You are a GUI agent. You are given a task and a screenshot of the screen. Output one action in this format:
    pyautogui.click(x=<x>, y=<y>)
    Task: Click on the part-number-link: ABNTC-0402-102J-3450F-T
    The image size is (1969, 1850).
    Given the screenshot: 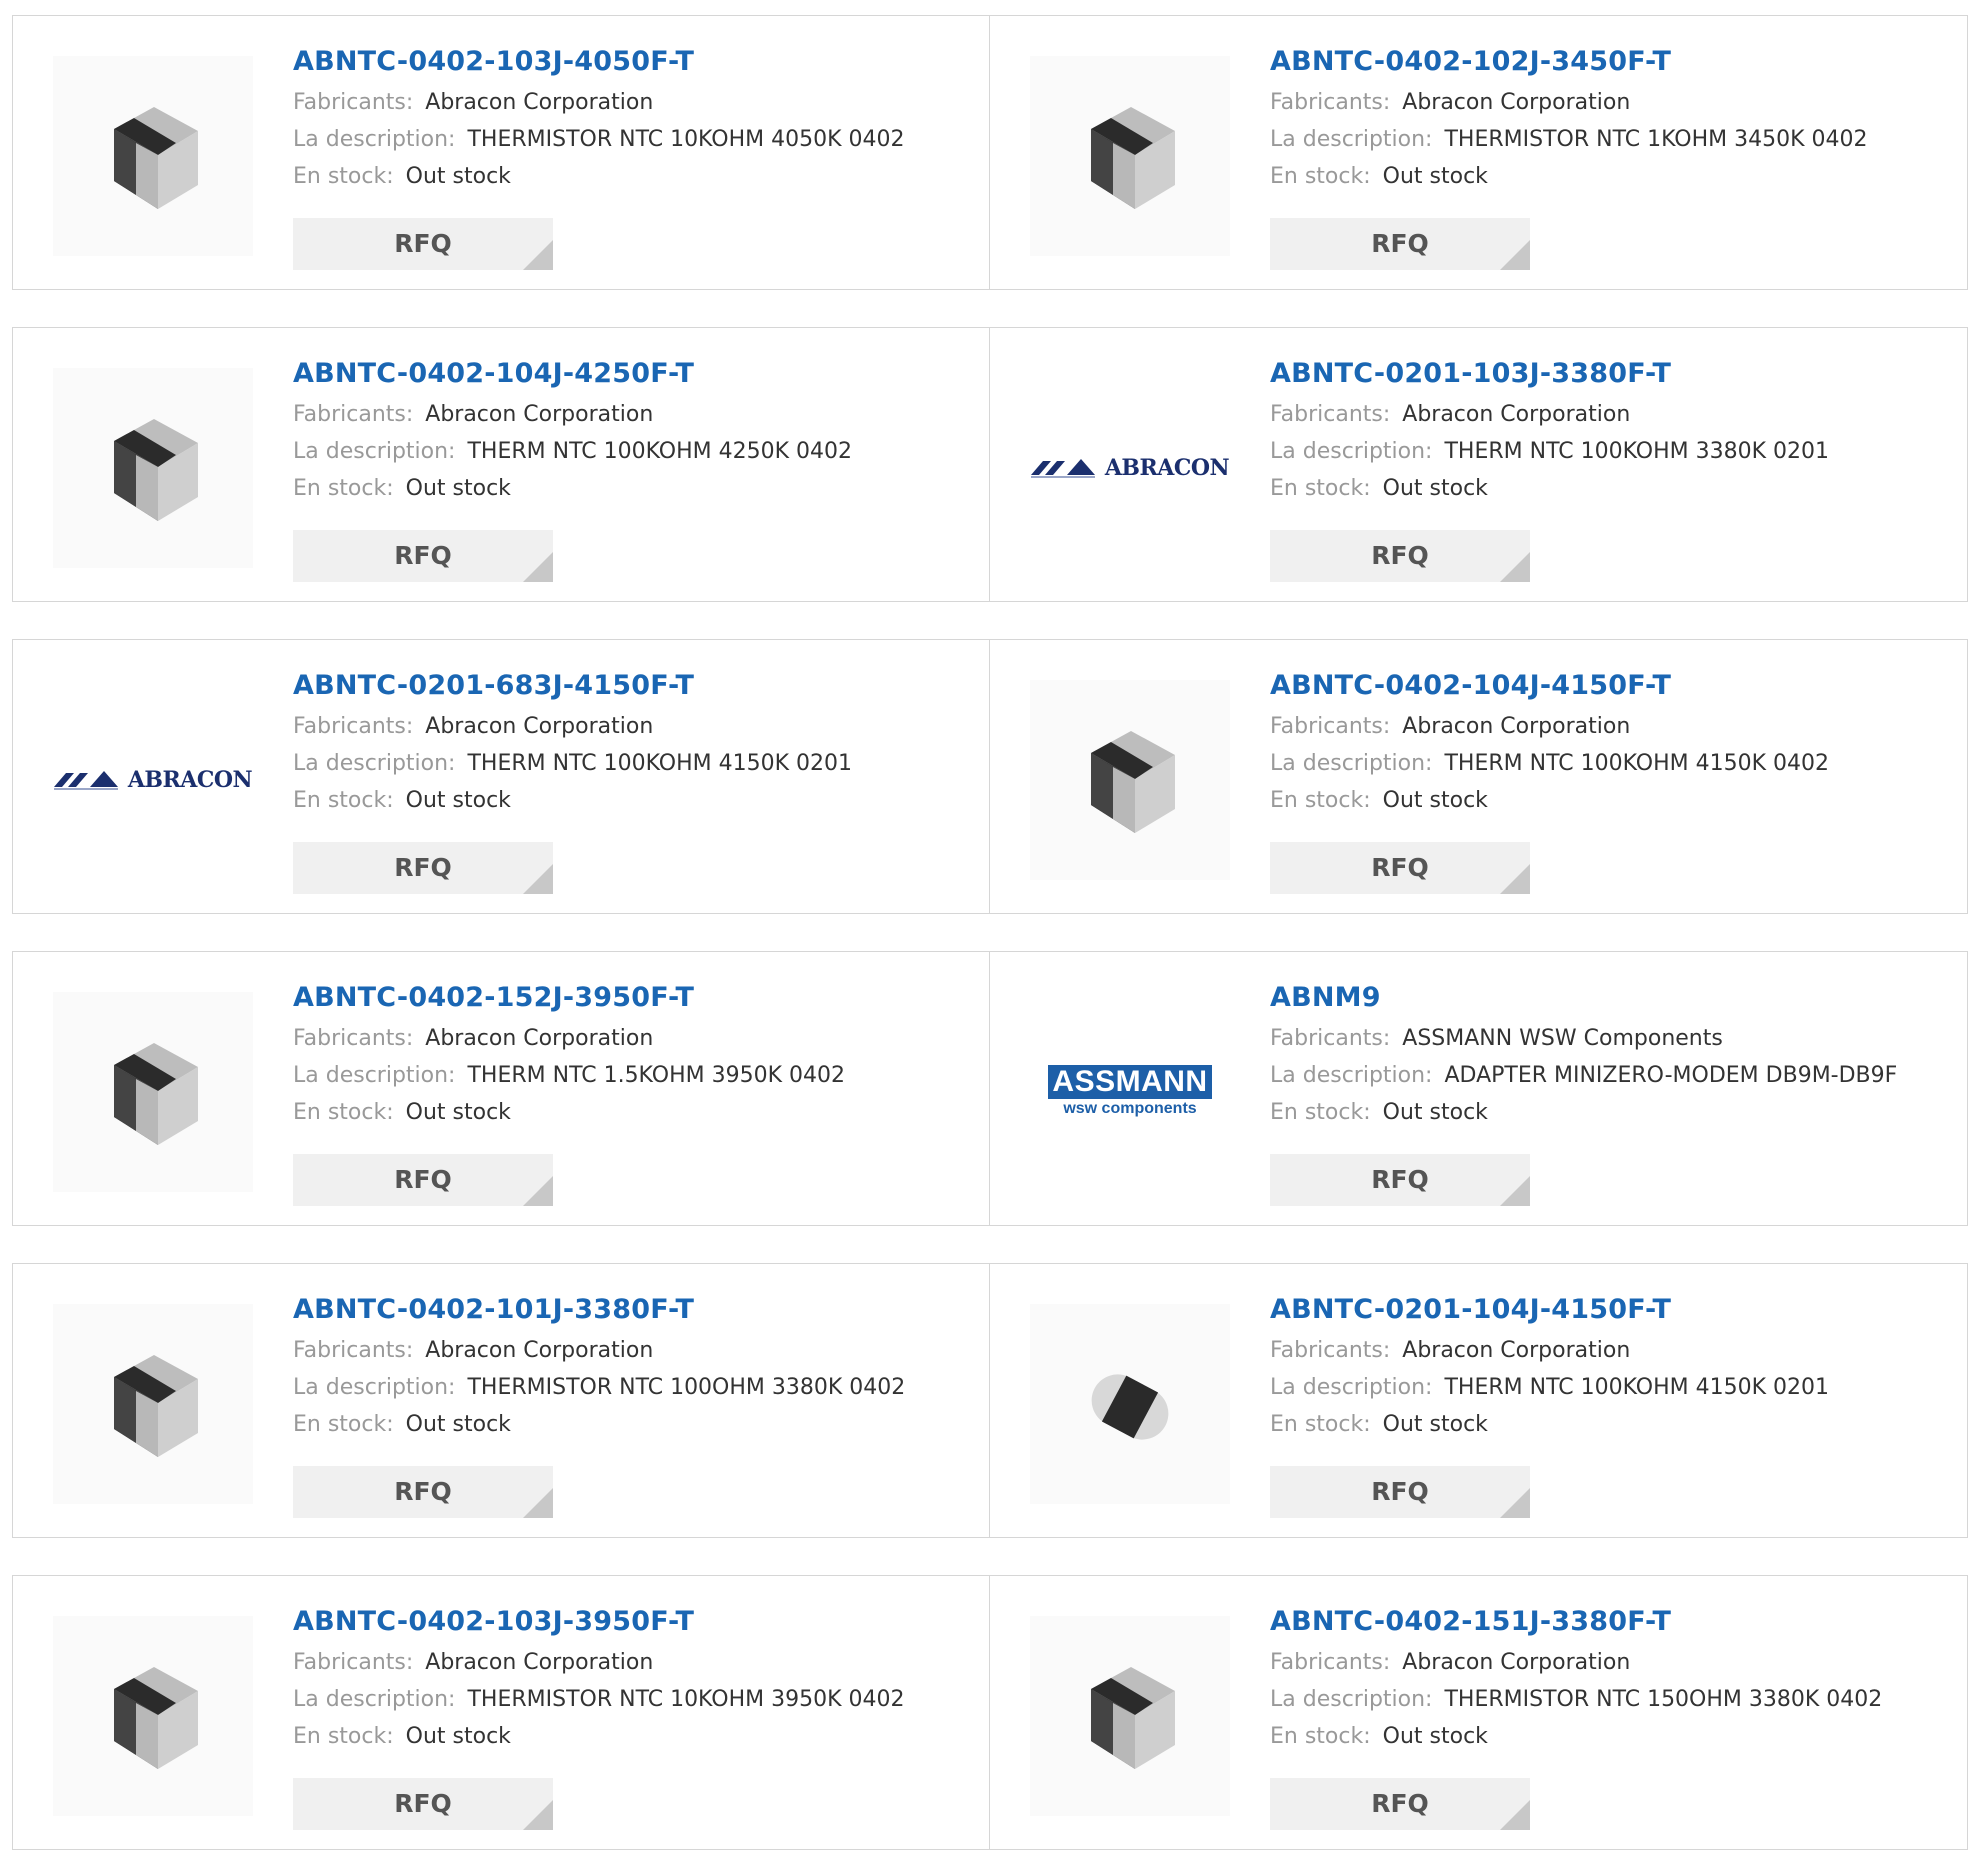 What is the action you would take?
    pyautogui.click(x=1613, y=64)
    